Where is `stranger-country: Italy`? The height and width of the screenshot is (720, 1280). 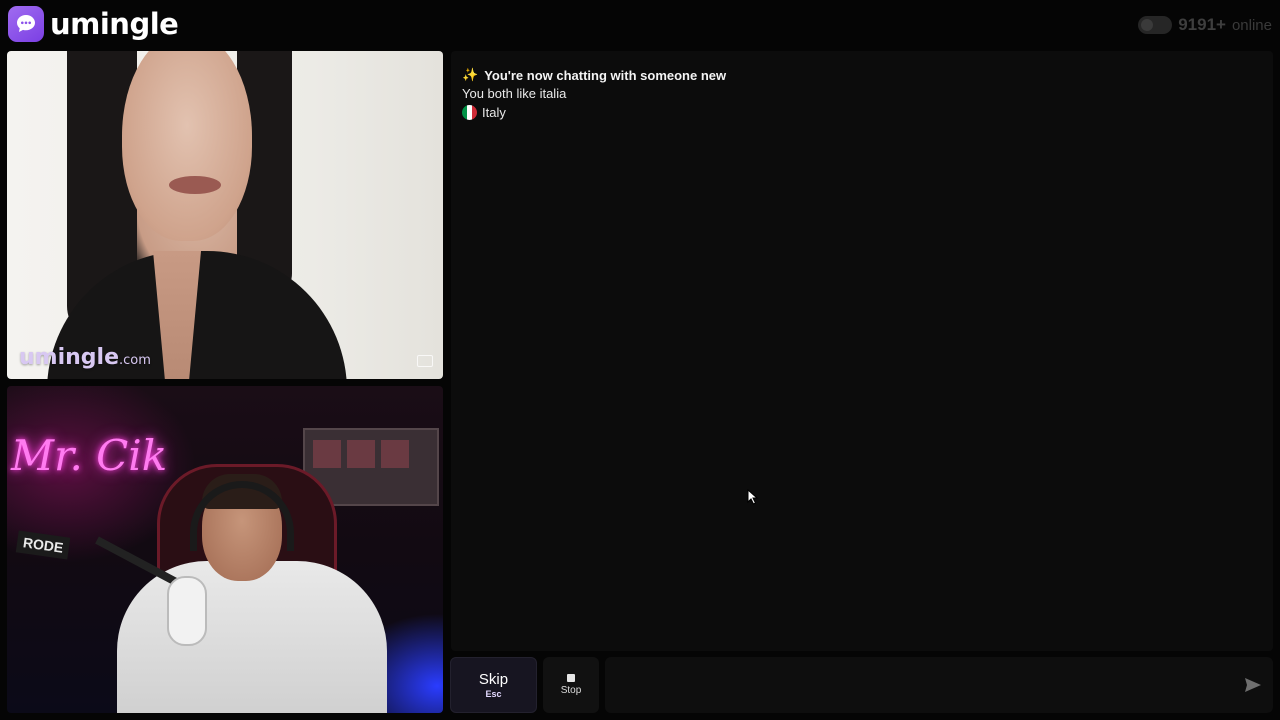
stranger-country: Italy is located at coordinates (594, 112).